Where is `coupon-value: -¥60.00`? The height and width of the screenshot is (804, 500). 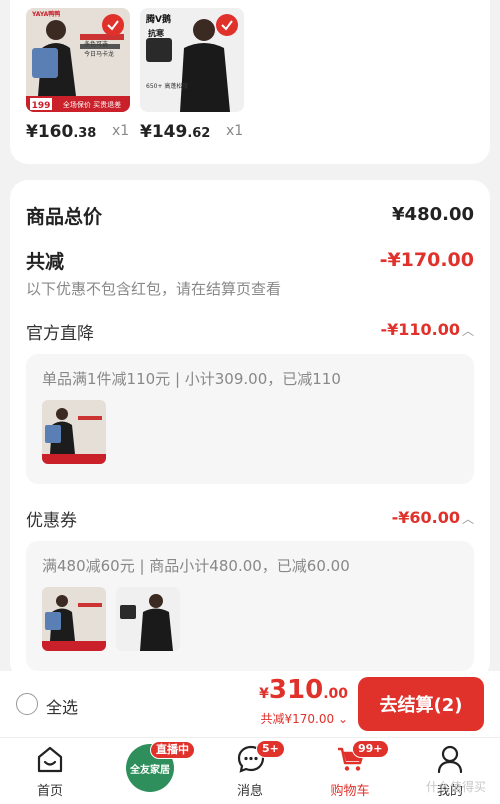 coupon-value: -¥60.00 is located at coordinates (425, 517).